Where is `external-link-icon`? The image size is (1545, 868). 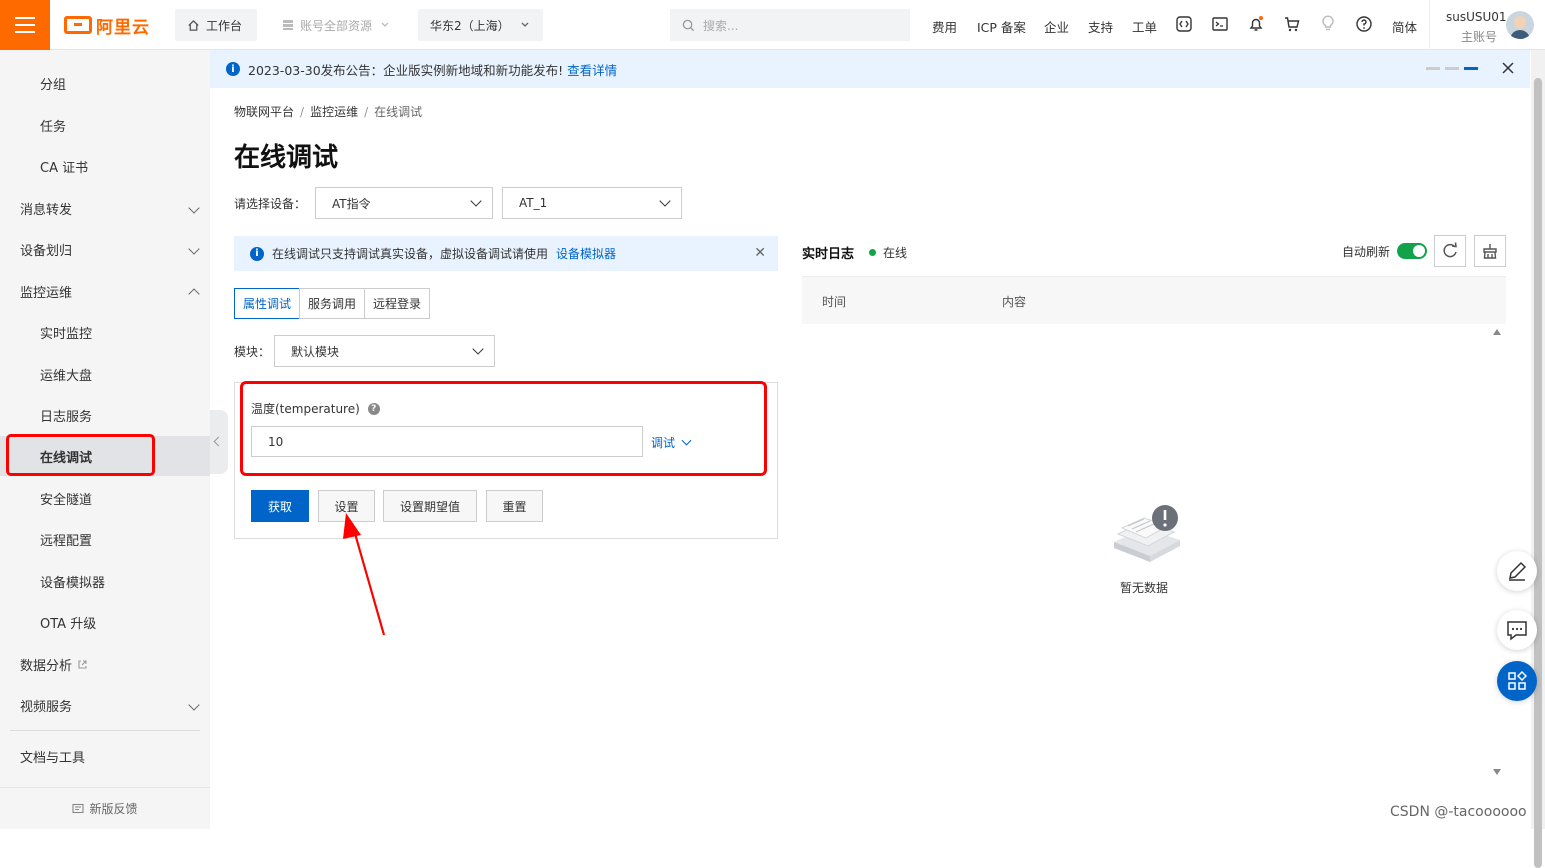
external-link-icon is located at coordinates (82, 664).